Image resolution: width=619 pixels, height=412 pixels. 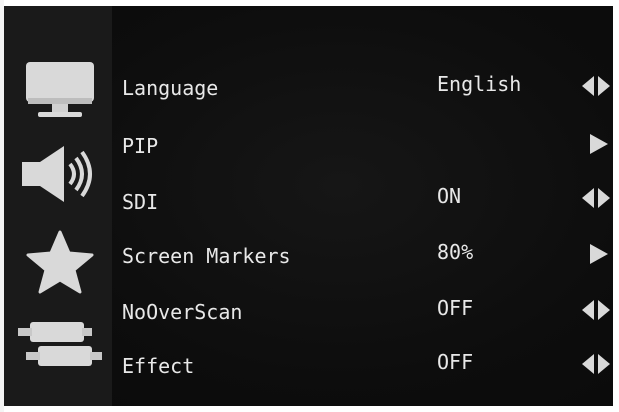 What do you see at coordinates (60, 174) in the screenshot?
I see `speaker-icon` at bounding box center [60, 174].